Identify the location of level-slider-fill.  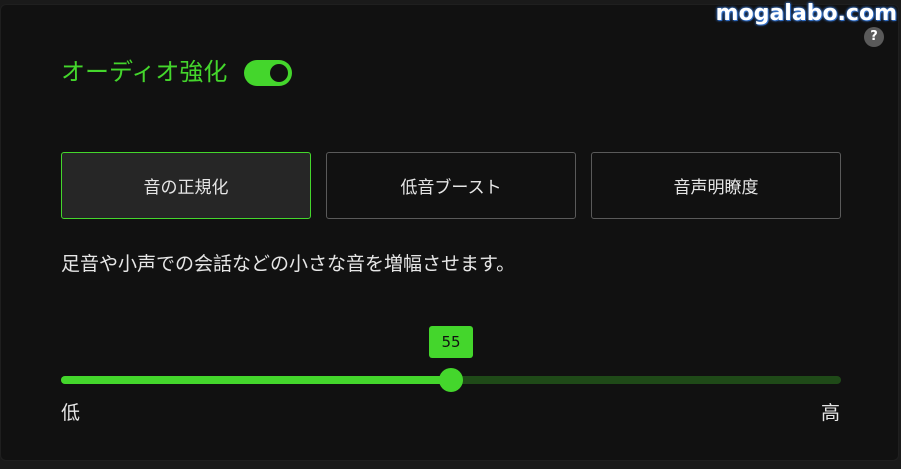
(256, 380).